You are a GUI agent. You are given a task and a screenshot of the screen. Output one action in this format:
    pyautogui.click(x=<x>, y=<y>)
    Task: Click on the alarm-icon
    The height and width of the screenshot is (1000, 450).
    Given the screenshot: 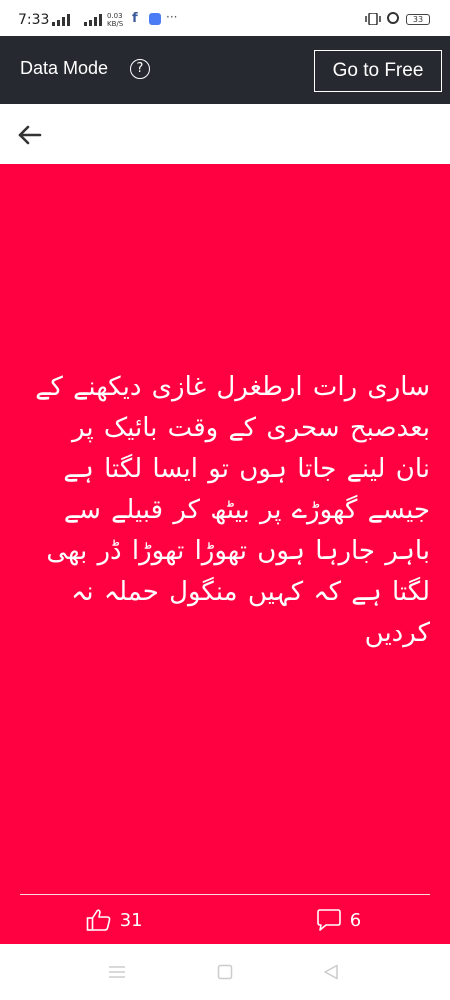 What is the action you would take?
    pyautogui.click(x=393, y=18)
    